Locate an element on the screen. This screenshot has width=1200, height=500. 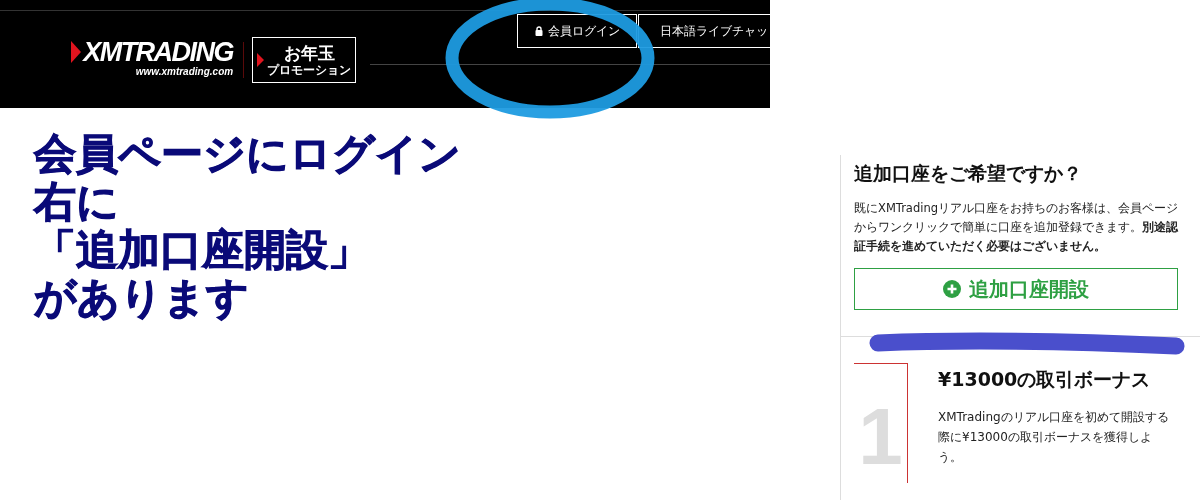
lock-icon is located at coordinates (538, 31).